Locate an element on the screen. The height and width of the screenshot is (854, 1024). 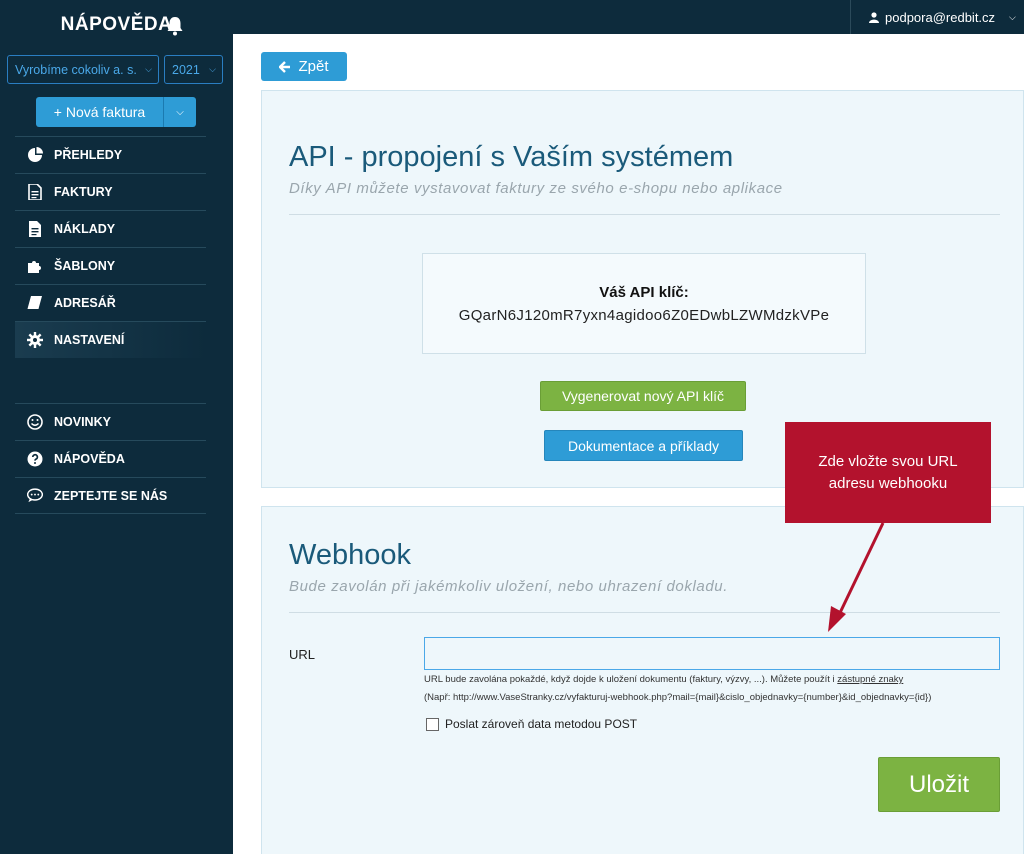
year-select-value: 2021 is located at coordinates (186, 69).